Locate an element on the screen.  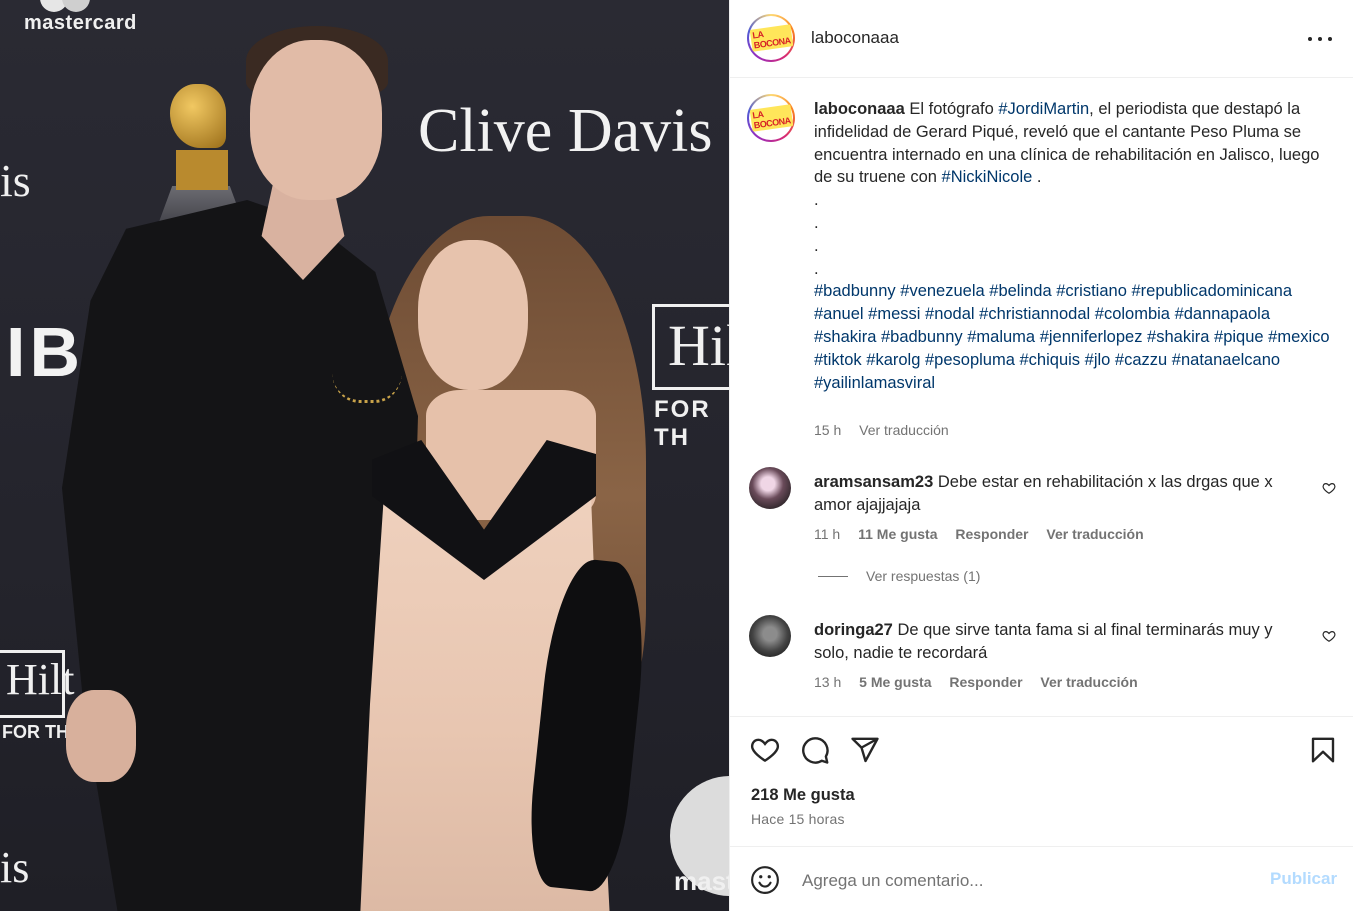
avatar: LA BOCONA is located at coordinates (771, 38).